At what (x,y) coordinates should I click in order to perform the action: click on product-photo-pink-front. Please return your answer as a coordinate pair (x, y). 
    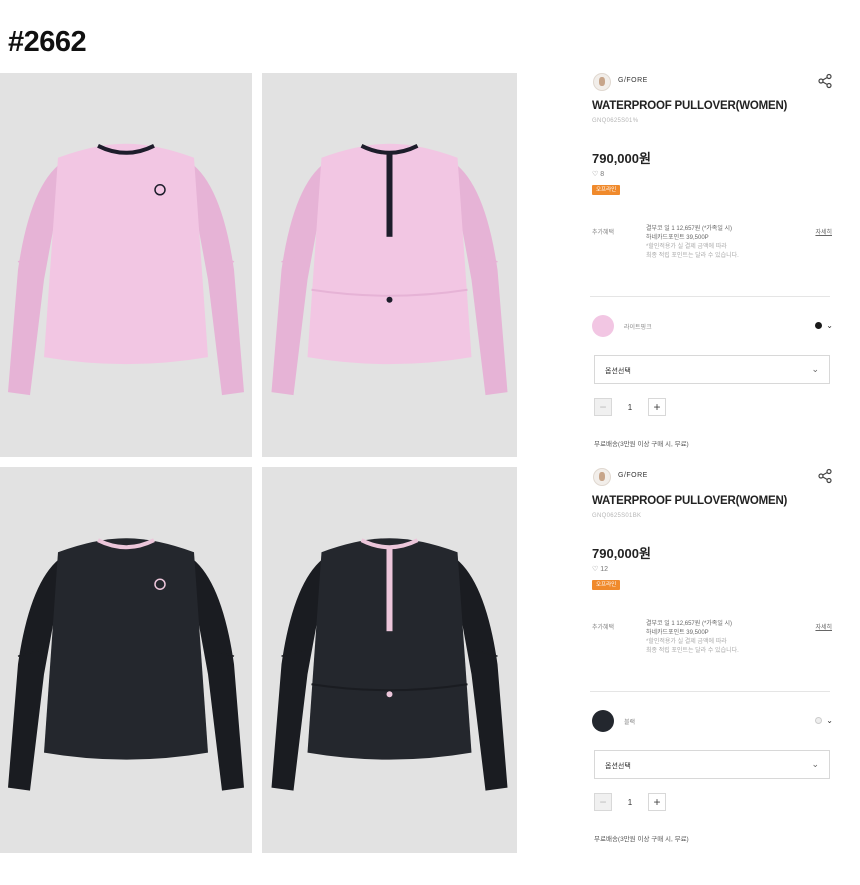
    Looking at the image, I should click on (126, 265).